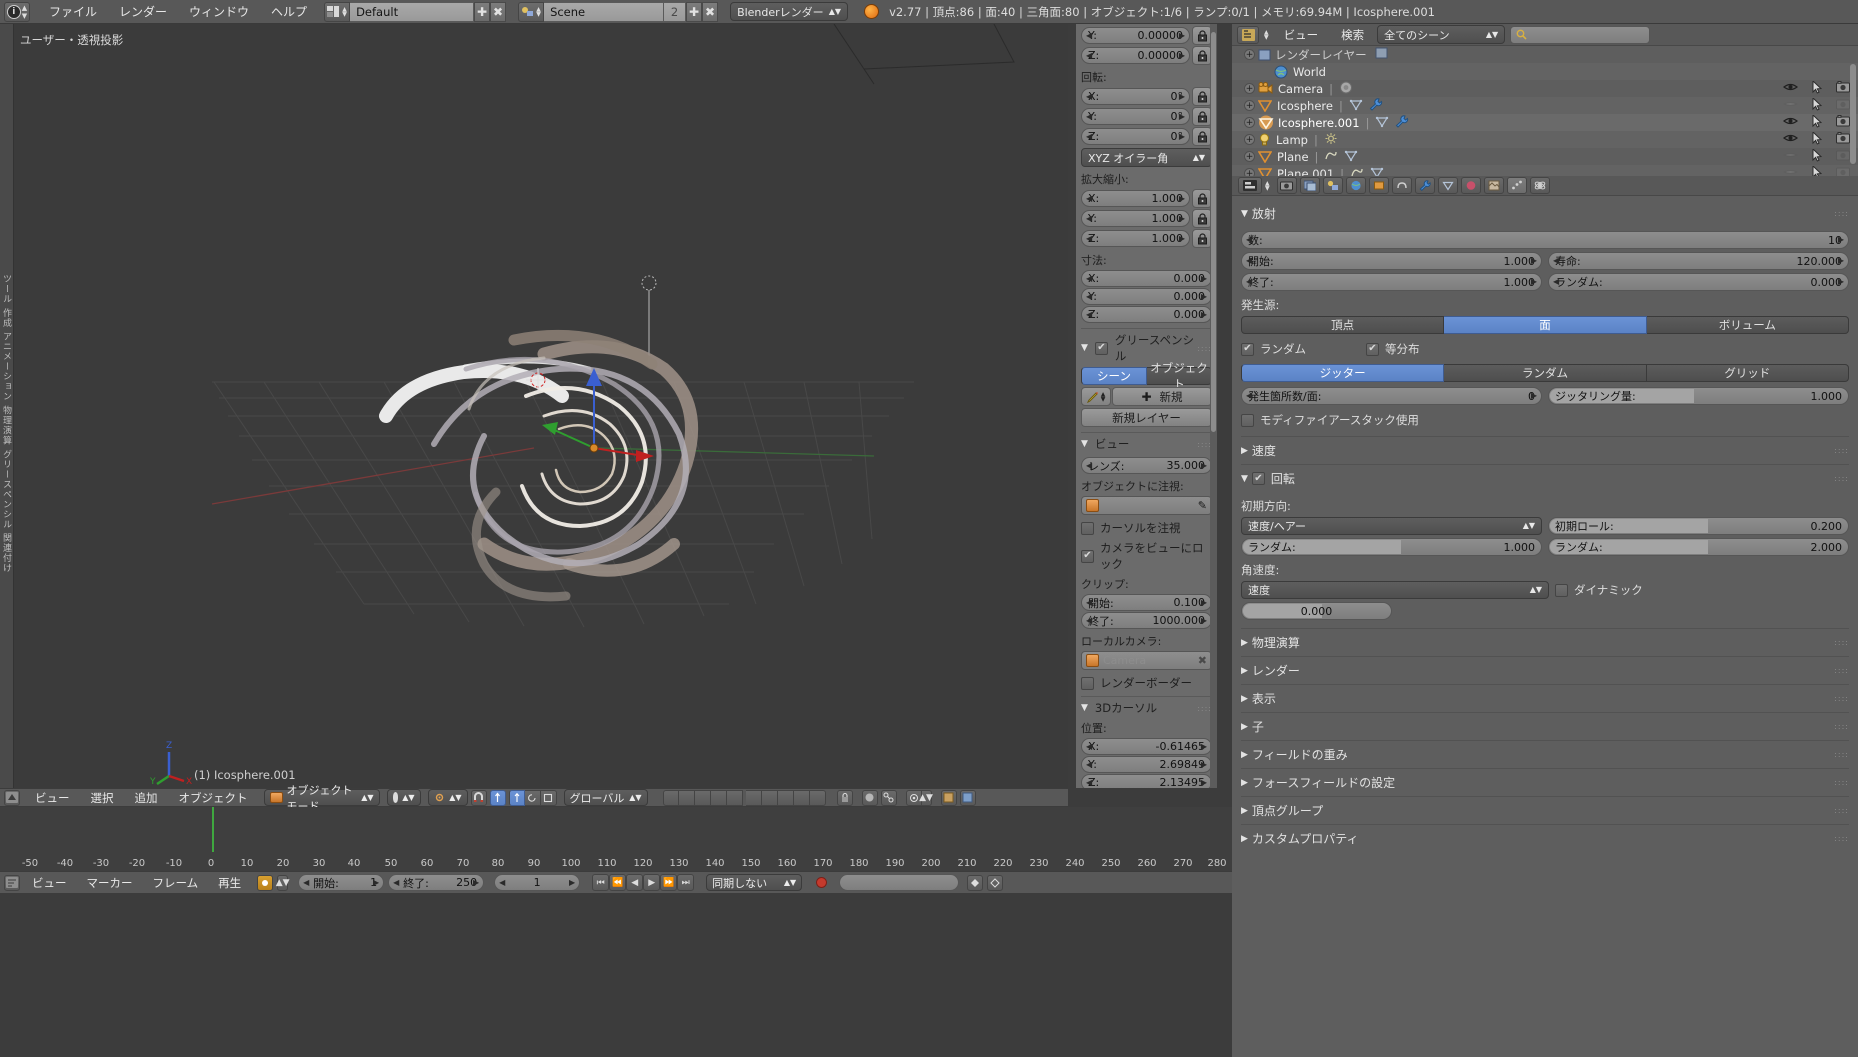 The image size is (1858, 1057). What do you see at coordinates (1135, 136) in the screenshot?
I see `rotation-z-field: Z: 0°` at bounding box center [1135, 136].